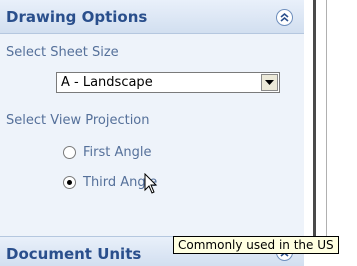  I want to click on first-angle-label: First Angle, so click(117, 152).